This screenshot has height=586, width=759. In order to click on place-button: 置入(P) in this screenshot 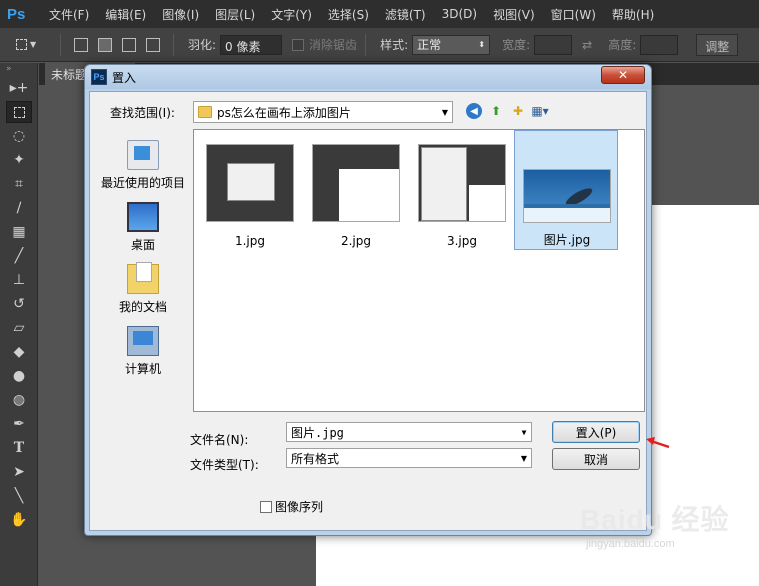, I will do `click(596, 432)`.